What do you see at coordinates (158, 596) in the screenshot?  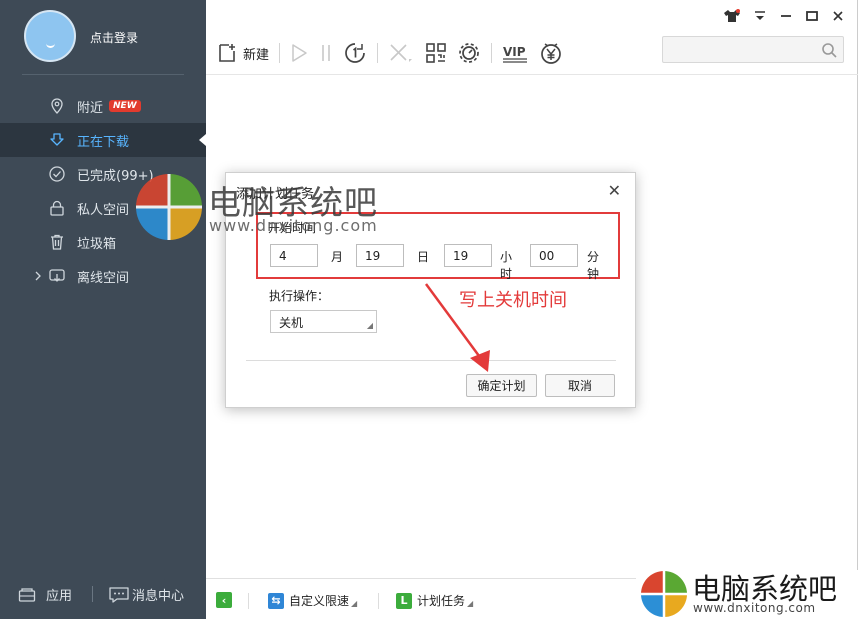 I see `message-center-label: 消息中心` at bounding box center [158, 596].